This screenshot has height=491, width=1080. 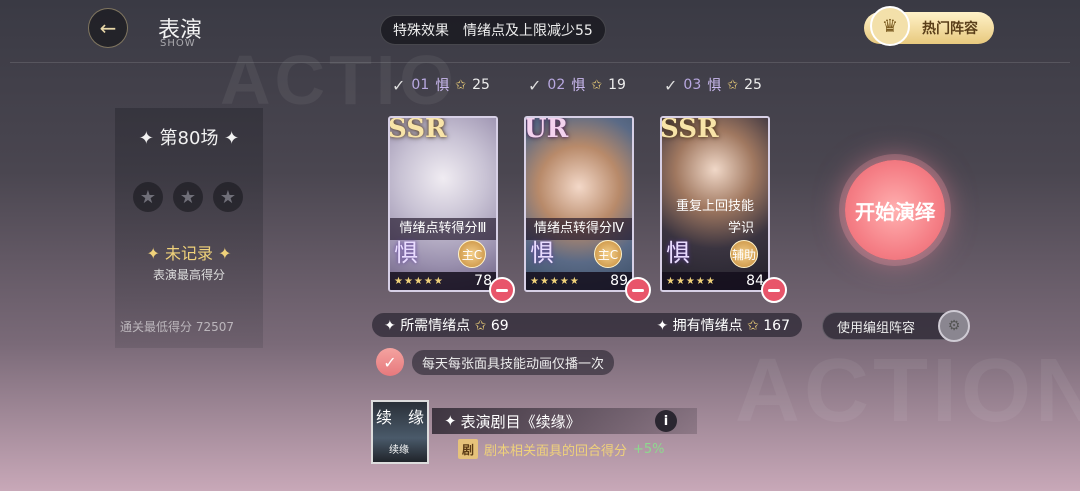 I want to click on skill-animation-option: ✓ 每天每张面具技能动画仅播一次, so click(x=495, y=362).